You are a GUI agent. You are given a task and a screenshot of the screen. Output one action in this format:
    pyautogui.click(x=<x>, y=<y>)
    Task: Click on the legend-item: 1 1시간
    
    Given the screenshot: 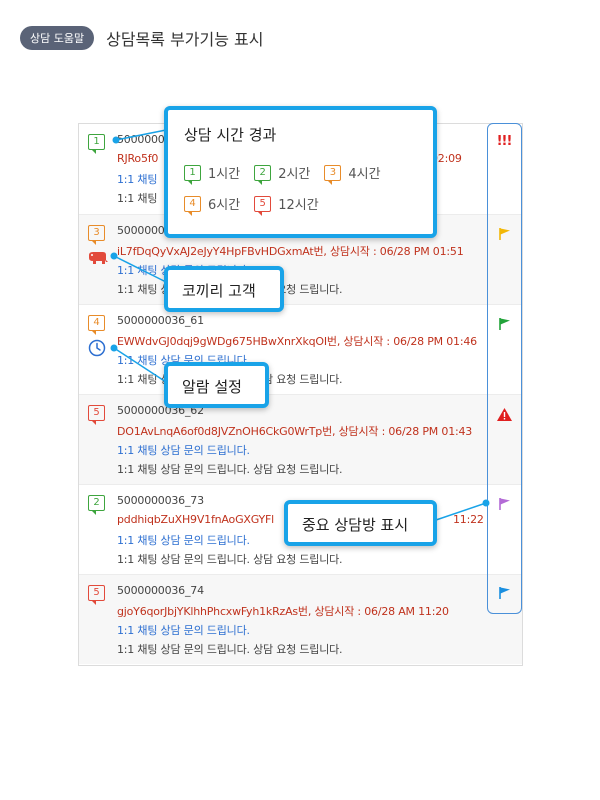 What is the action you would take?
    pyautogui.click(x=212, y=174)
    